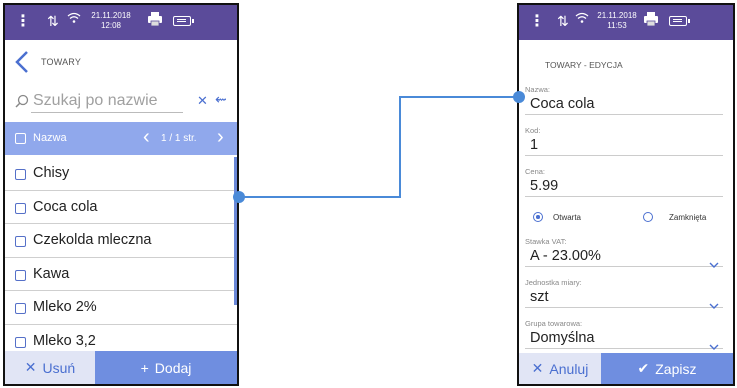  I want to click on bottom-action-bar: ✕ Usuń + Dodaj, so click(121, 367).